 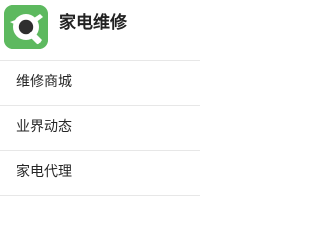 I want to click on header: 家电维修, so click(x=100, y=25).